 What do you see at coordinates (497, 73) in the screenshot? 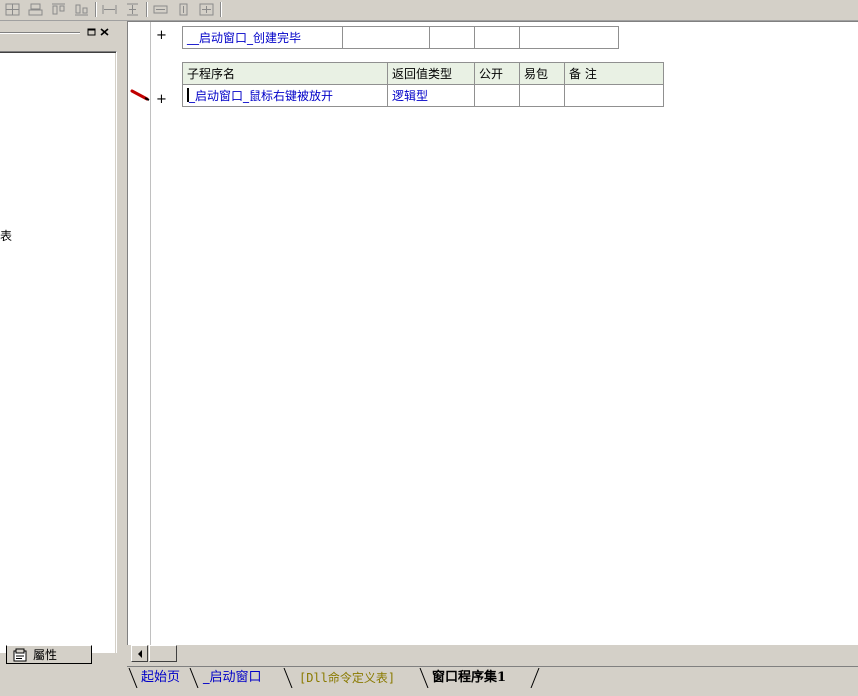
I see `col-header-public: 公开` at bounding box center [497, 73].